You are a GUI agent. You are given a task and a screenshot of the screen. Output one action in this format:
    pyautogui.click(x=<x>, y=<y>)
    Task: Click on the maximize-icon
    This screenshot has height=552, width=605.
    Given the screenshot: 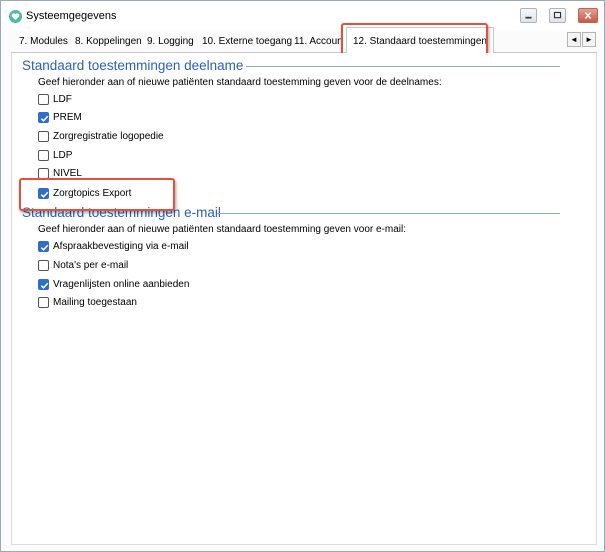 What is the action you would take?
    pyautogui.click(x=557, y=15)
    